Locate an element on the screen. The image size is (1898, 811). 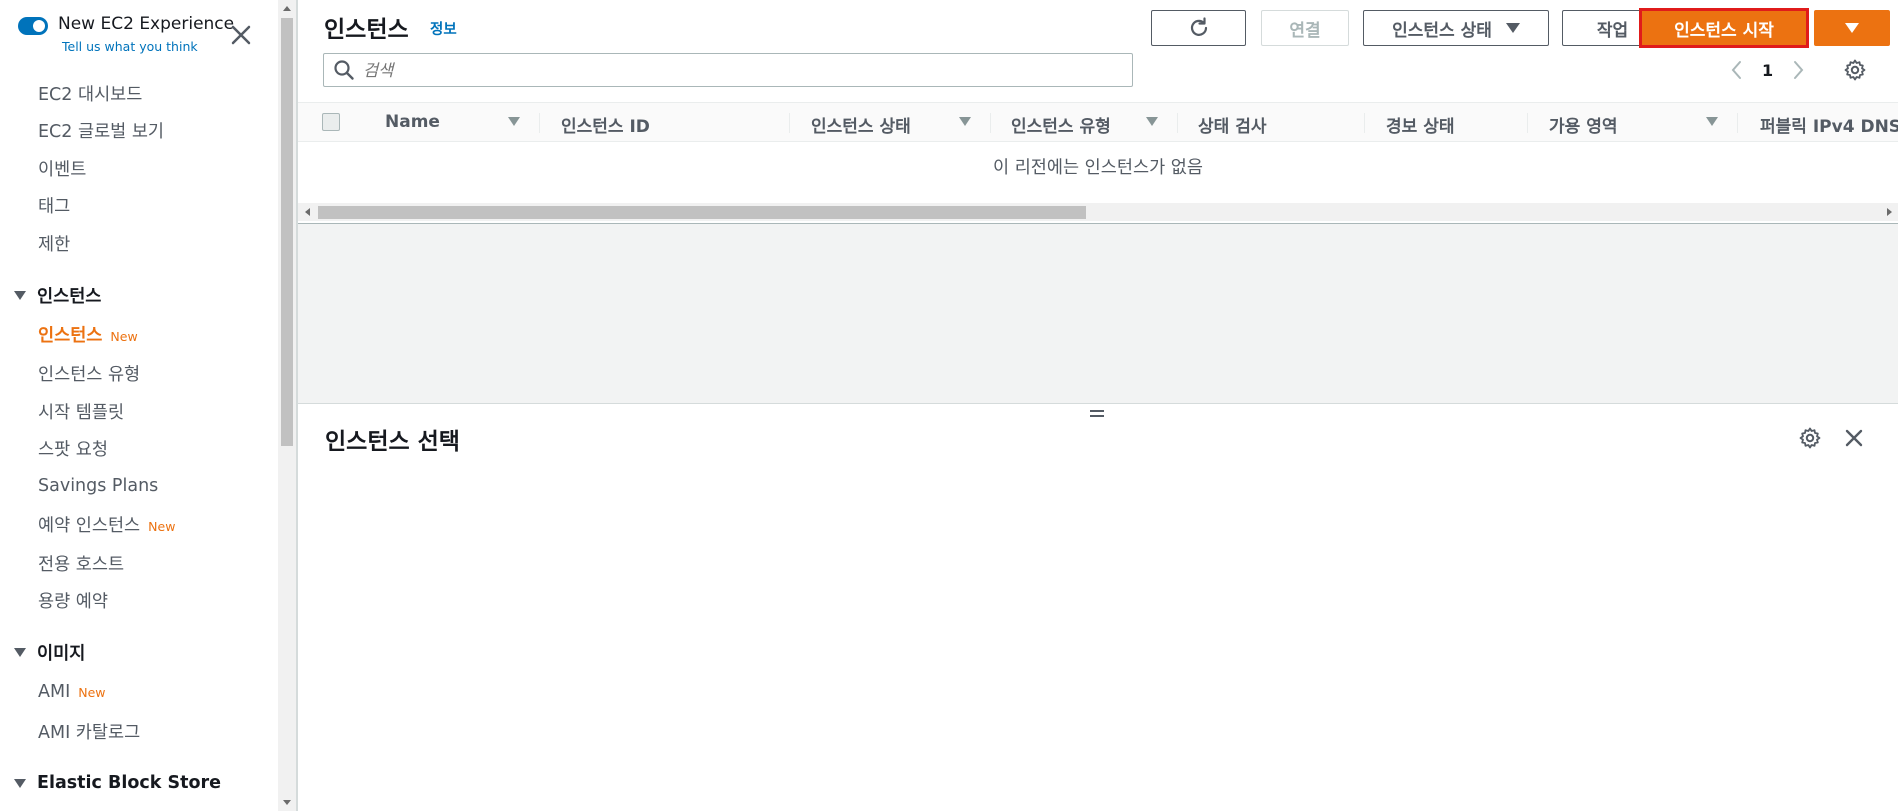
sidebar-item-label: AMI is located at coordinates (54, 692).